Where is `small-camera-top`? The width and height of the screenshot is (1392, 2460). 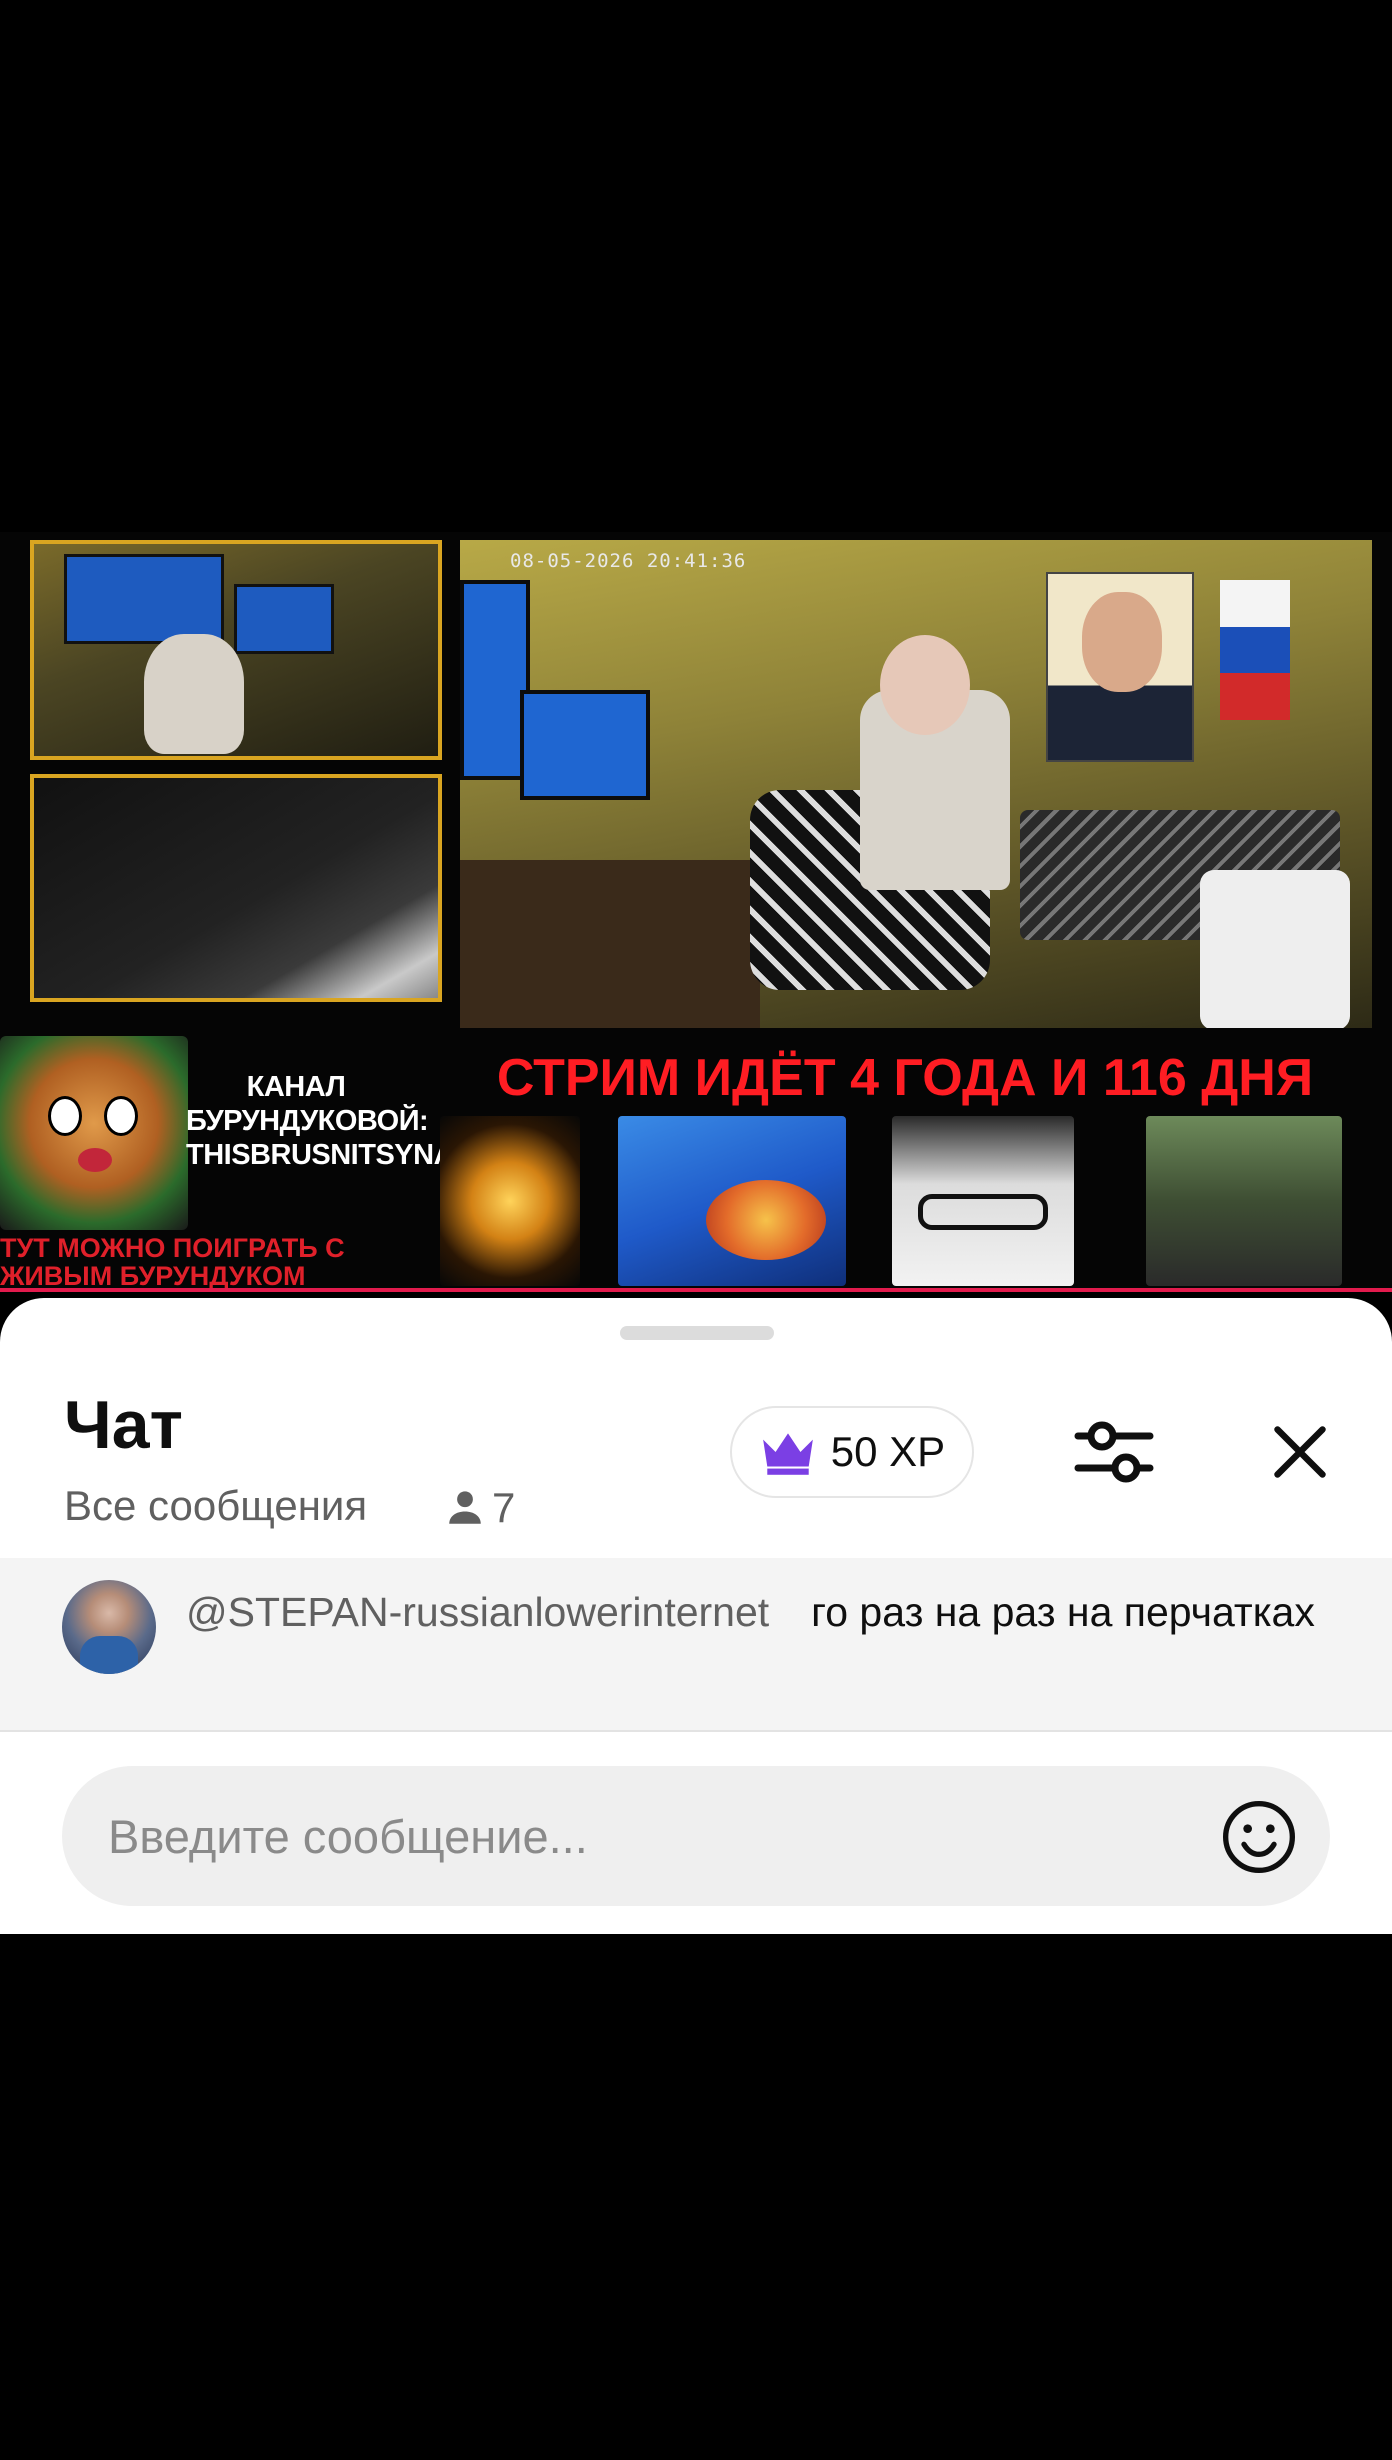 small-camera-top is located at coordinates (236, 650).